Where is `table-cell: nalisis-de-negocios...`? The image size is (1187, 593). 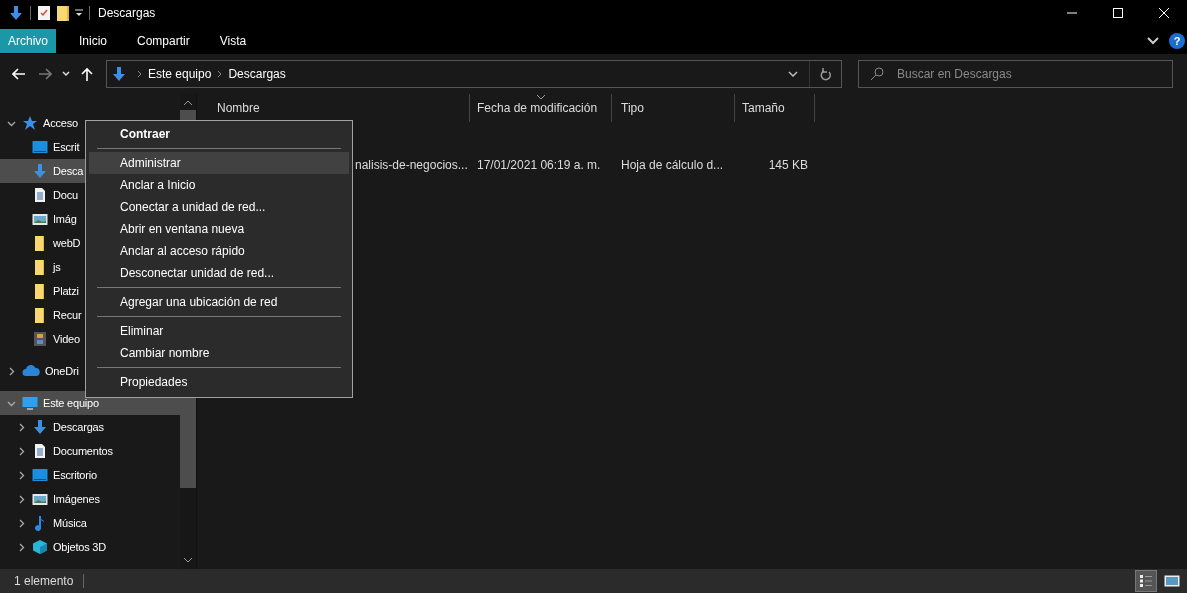 table-cell: nalisis-de-negocios... is located at coordinates (411, 165).